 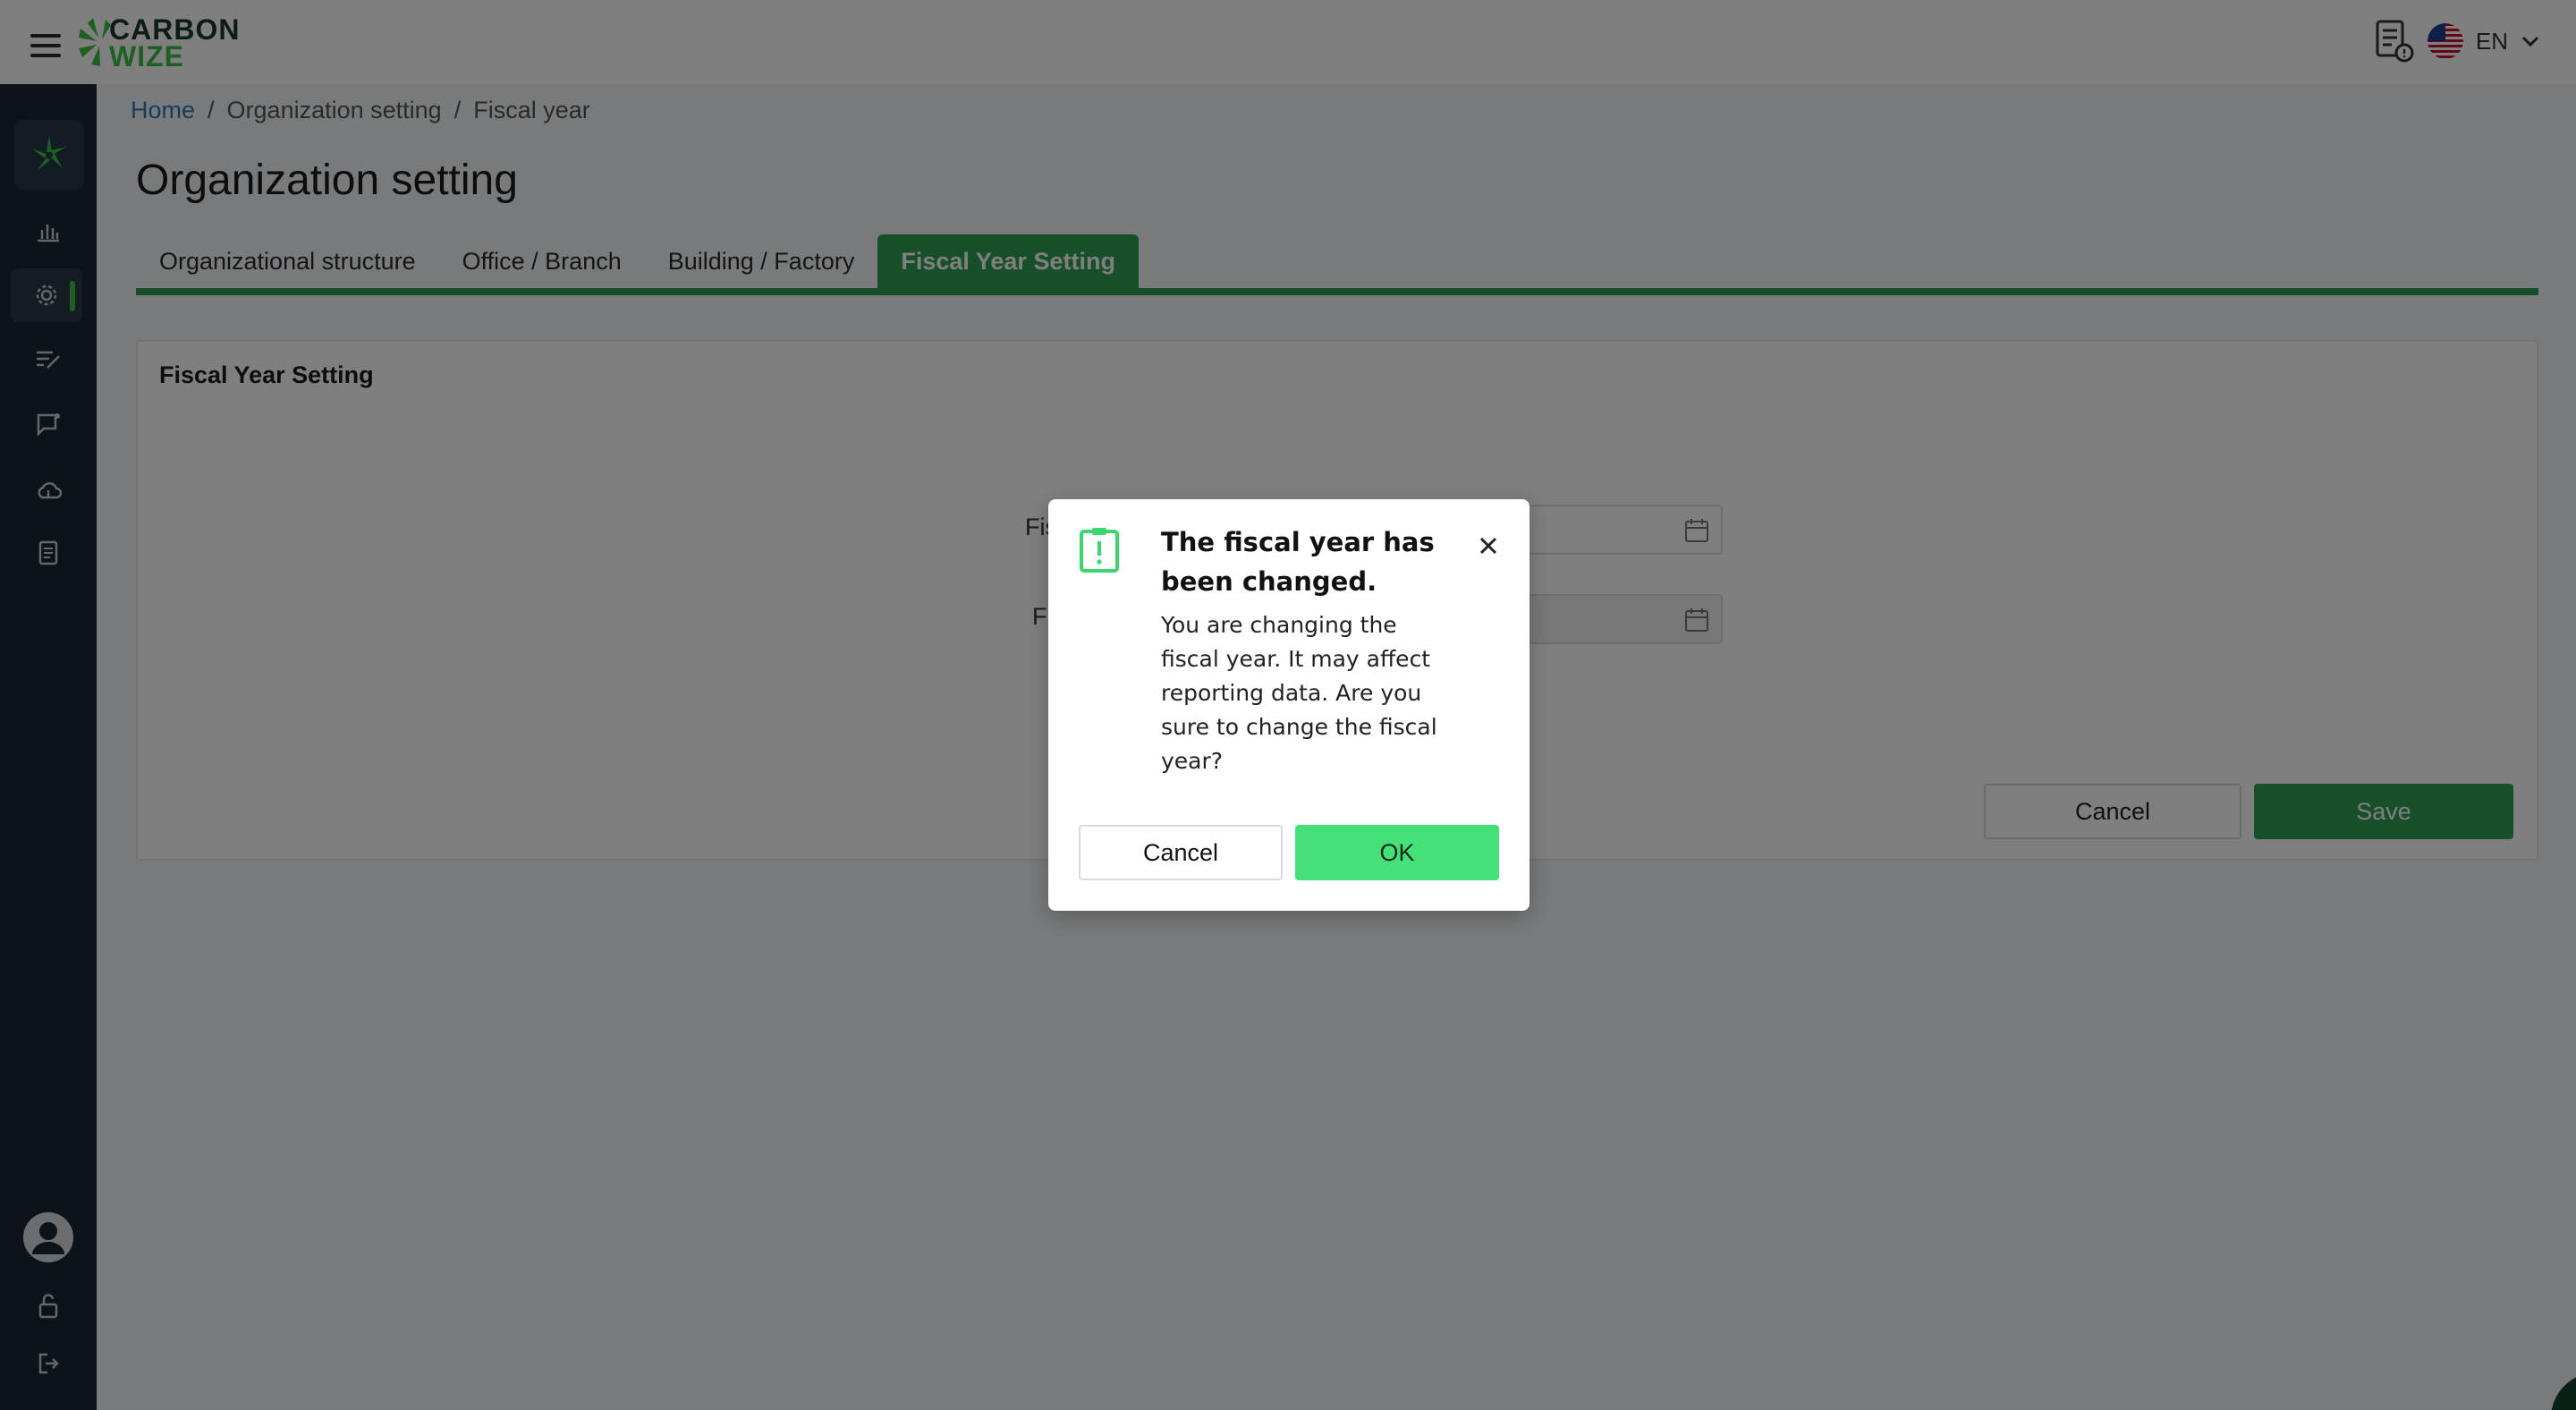 What do you see at coordinates (1397, 853) in the screenshot?
I see `dialog-ok-button: OK` at bounding box center [1397, 853].